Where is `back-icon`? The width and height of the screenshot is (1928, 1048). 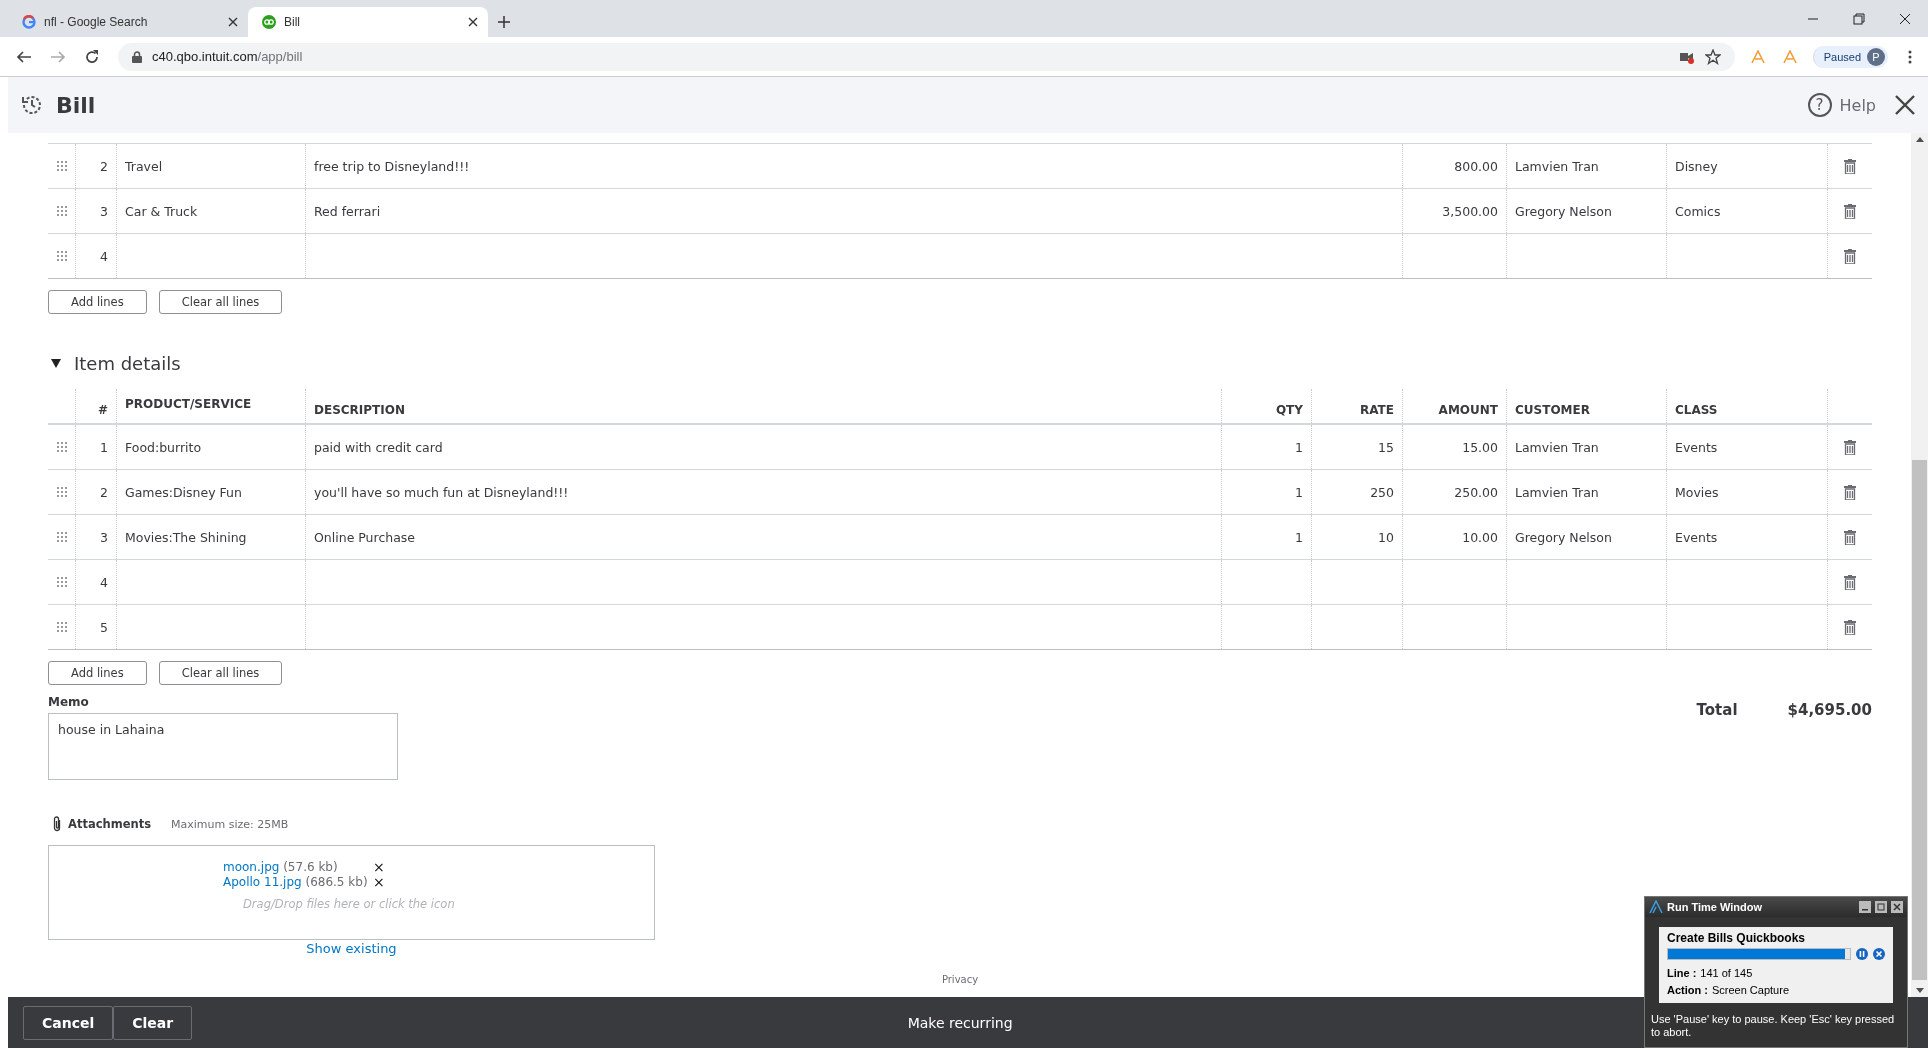
back-icon is located at coordinates (24, 56).